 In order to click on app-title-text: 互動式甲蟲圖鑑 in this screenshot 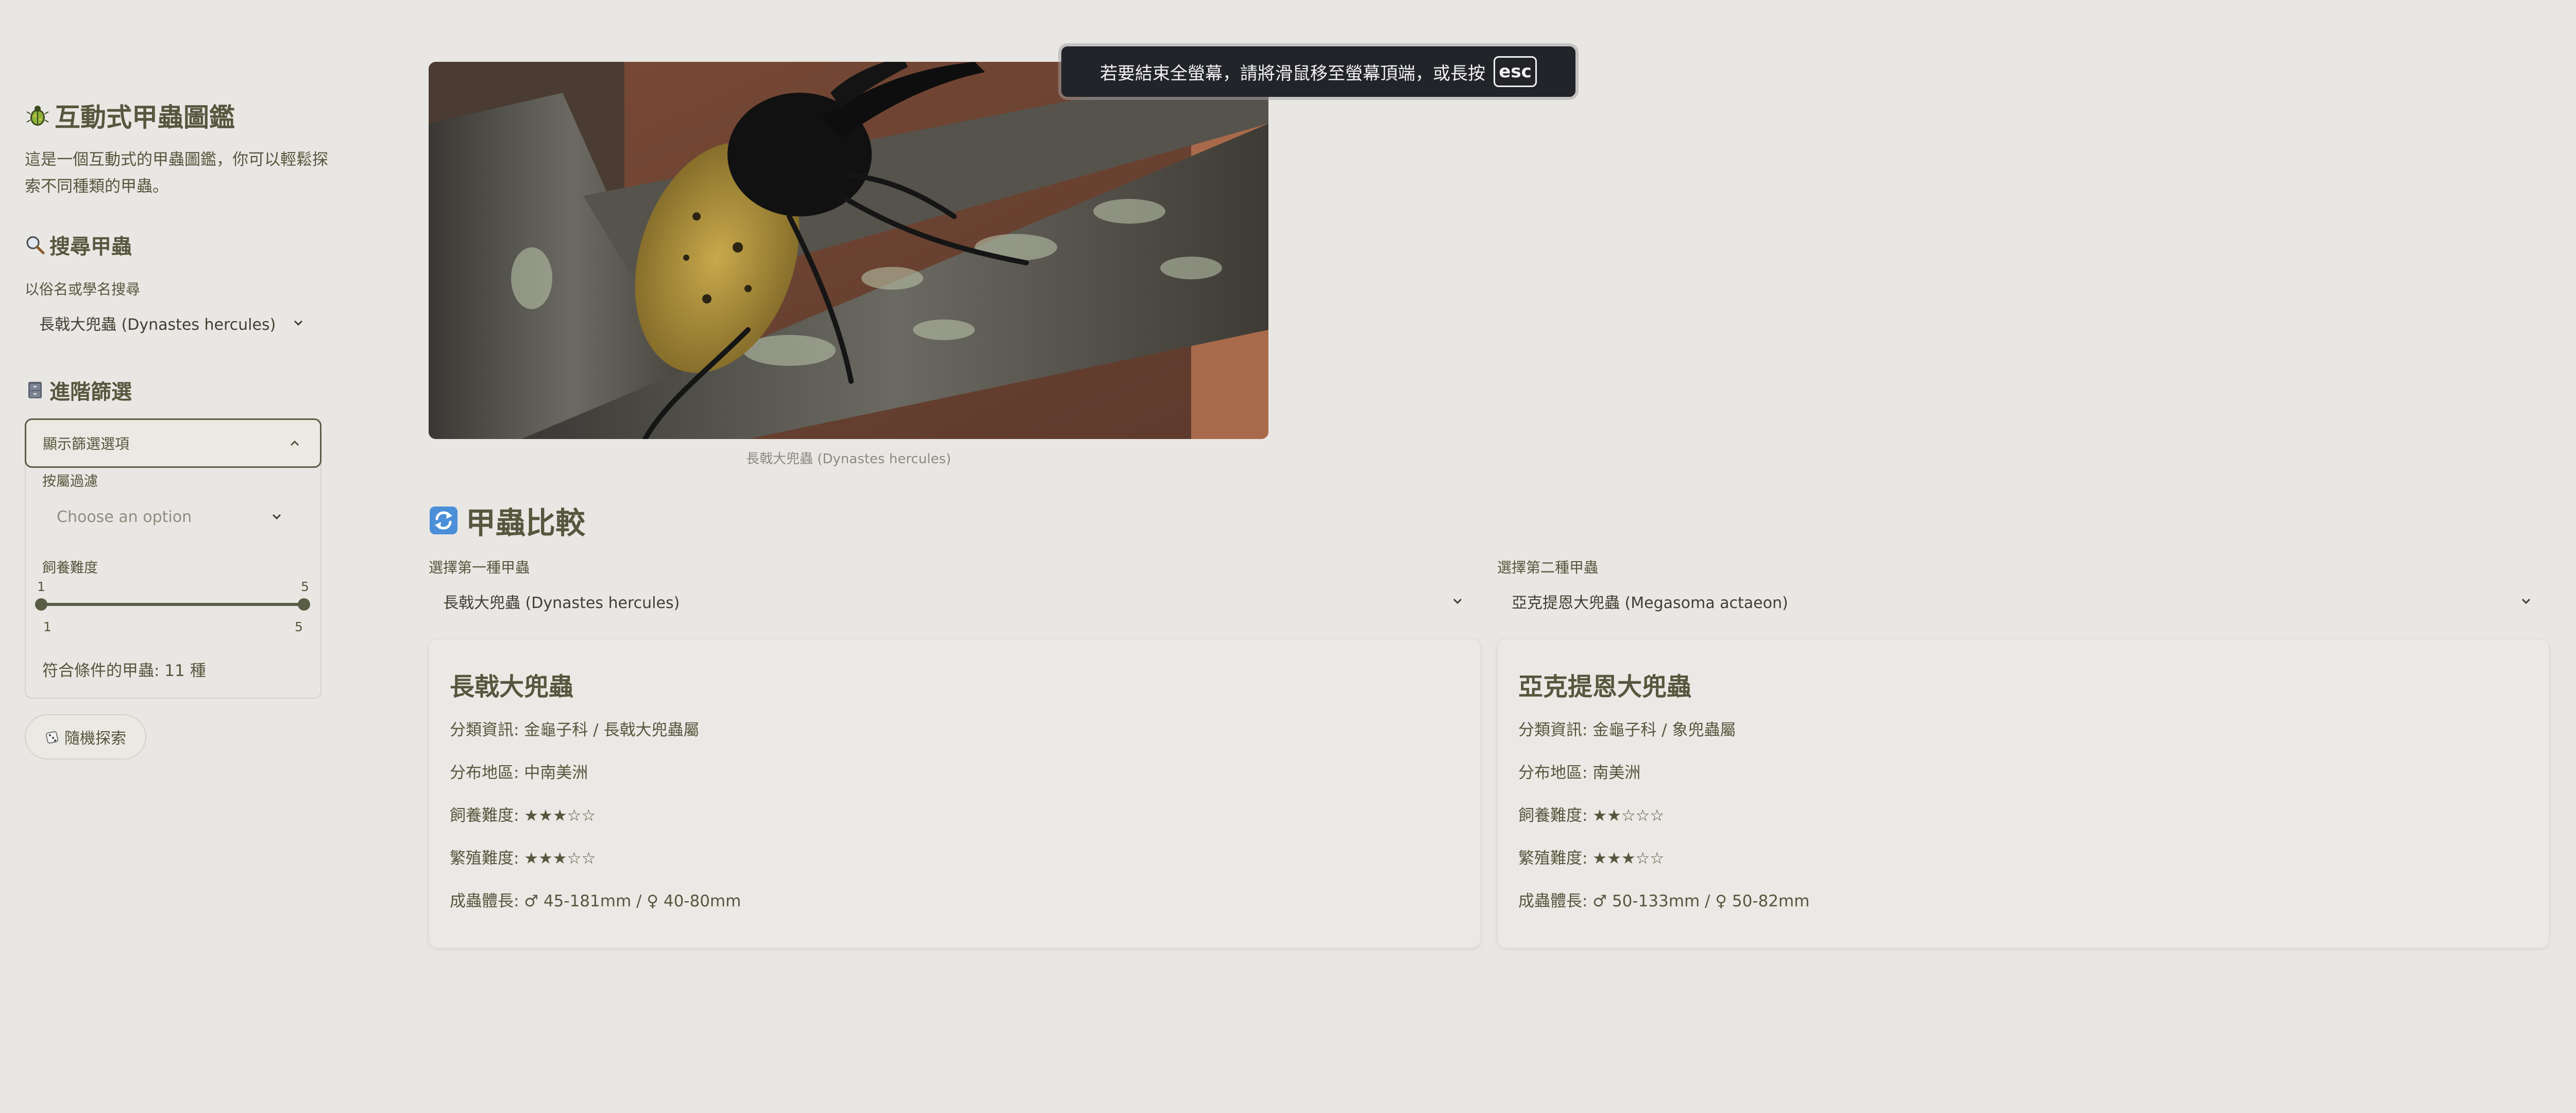, I will do `click(145, 117)`.